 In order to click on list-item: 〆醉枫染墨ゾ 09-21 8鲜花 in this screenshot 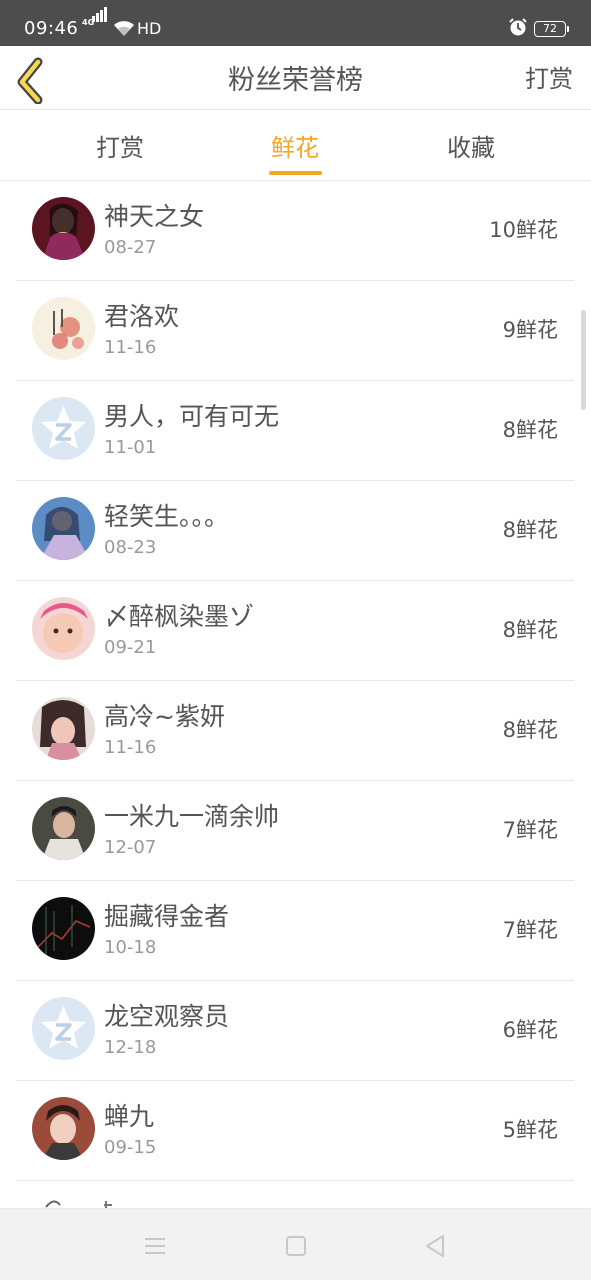, I will do `click(295, 631)`.